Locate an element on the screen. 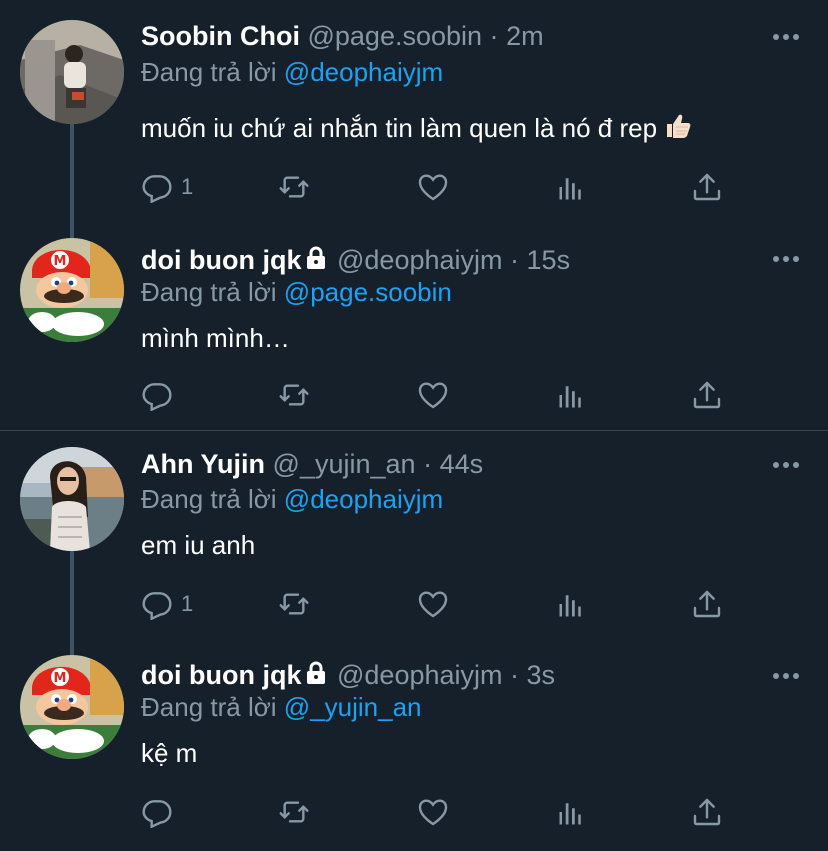  mention-link: @page.soobin is located at coordinates (368, 292).